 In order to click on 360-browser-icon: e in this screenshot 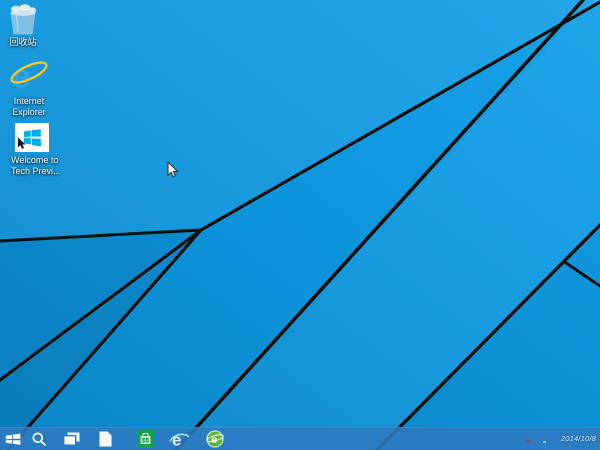, I will do `click(215, 438)`.